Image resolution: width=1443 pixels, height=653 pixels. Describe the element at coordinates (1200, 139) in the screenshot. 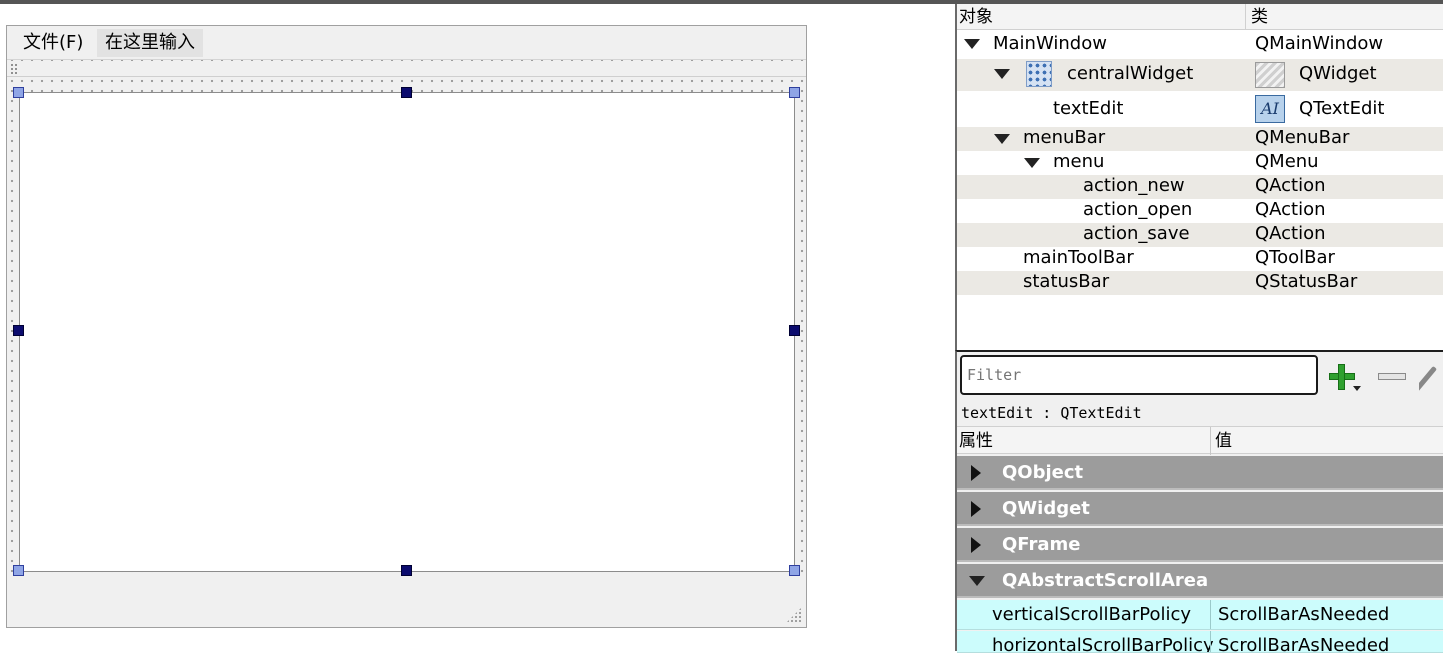

I see `tree-row-menubar: menuBar QMenuBar` at that location.